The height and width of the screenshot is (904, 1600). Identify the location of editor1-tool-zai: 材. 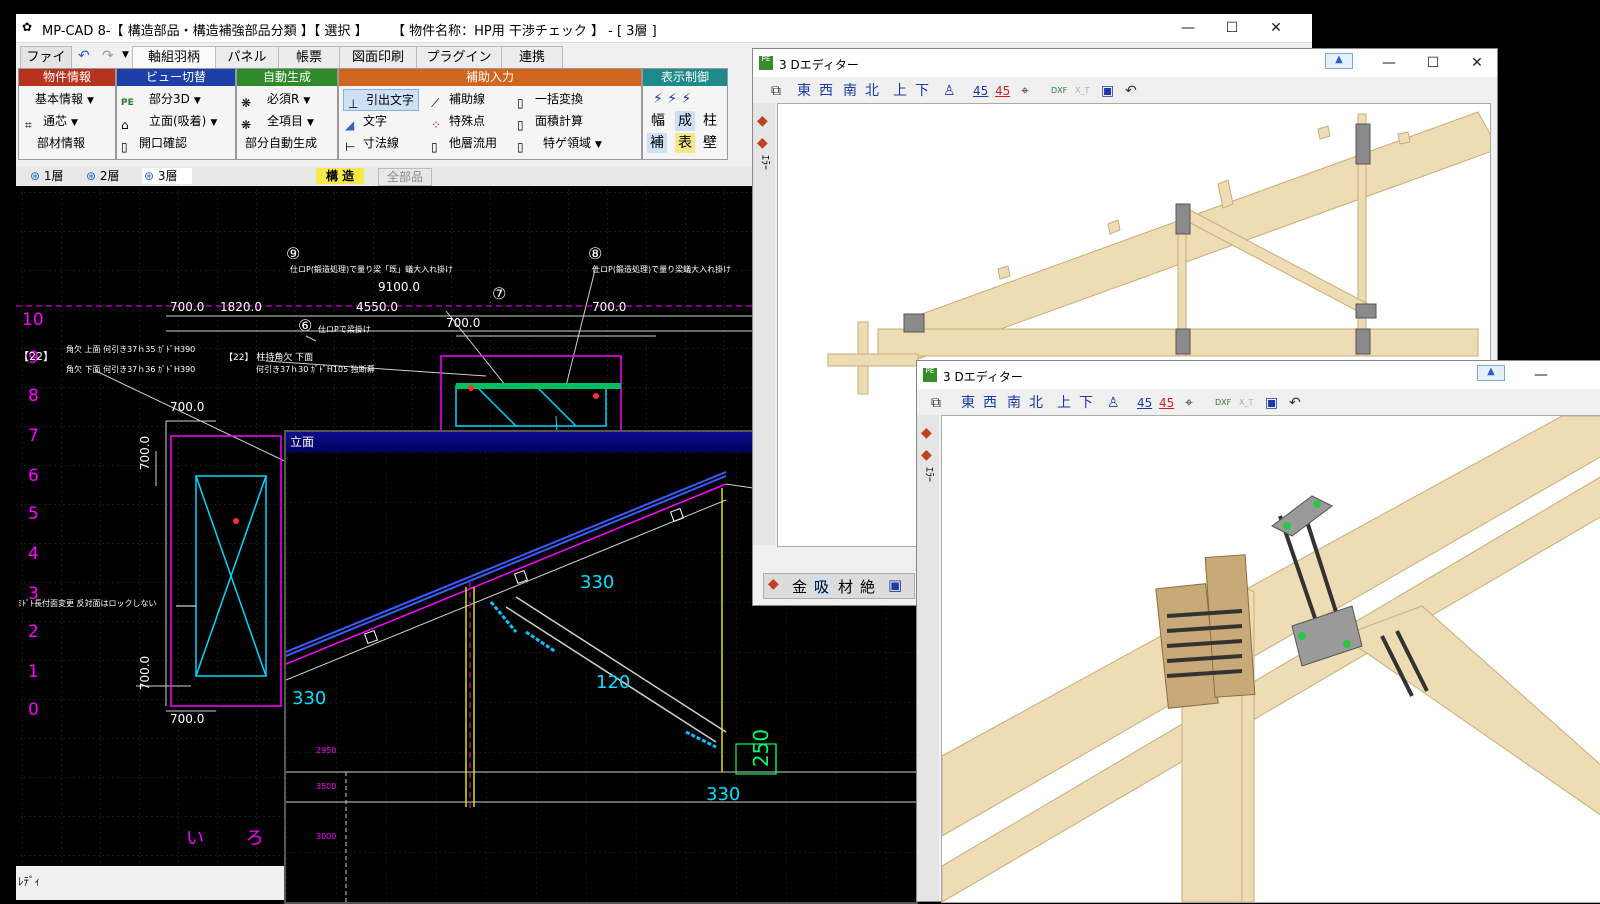
(845, 586).